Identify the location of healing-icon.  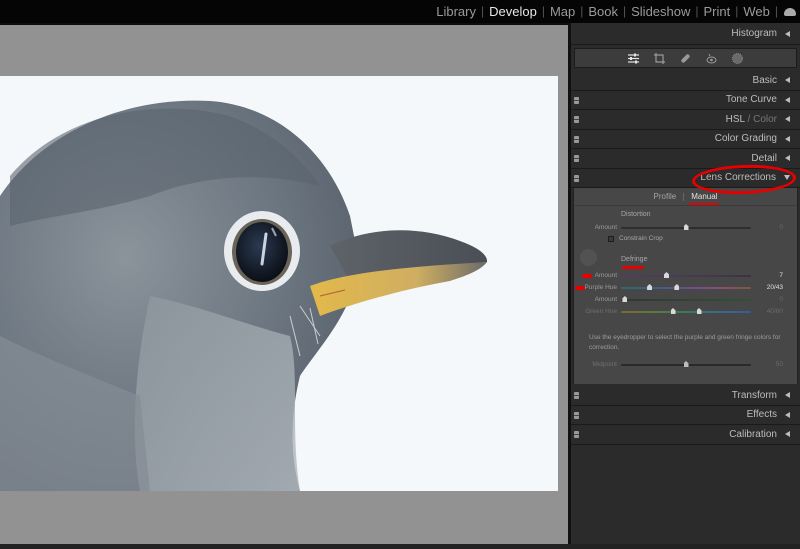
(685, 58).